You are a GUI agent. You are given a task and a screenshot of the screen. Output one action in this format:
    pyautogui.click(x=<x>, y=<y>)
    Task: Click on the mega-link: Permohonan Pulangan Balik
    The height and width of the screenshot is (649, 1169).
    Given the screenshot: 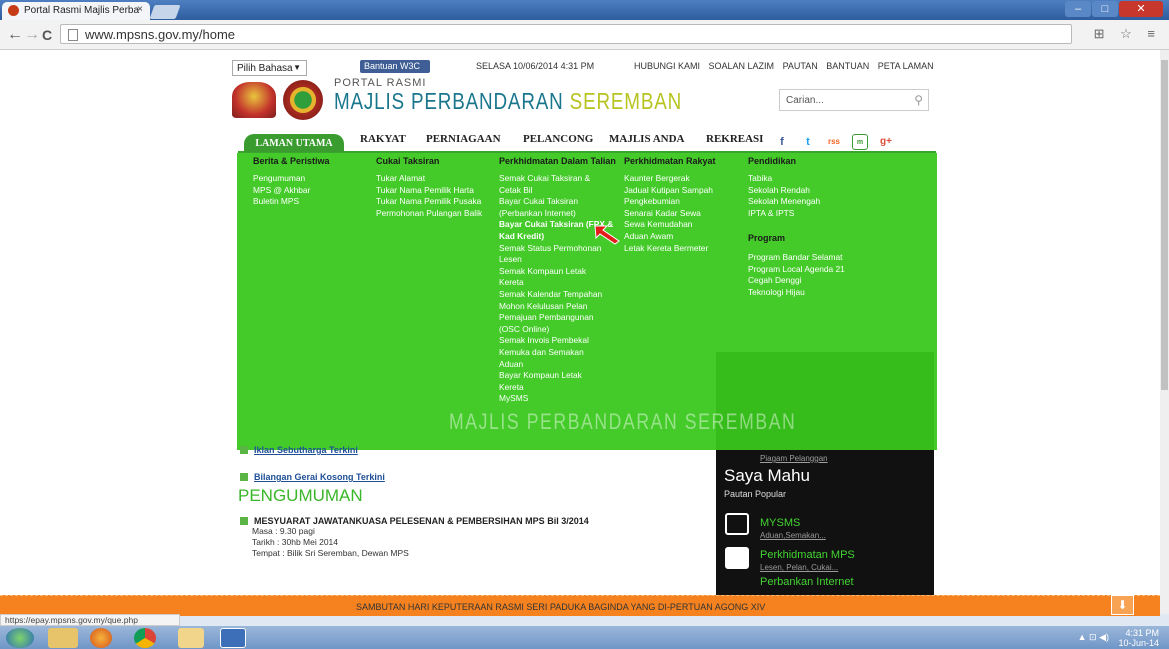 What is the action you would take?
    pyautogui.click(x=429, y=214)
    